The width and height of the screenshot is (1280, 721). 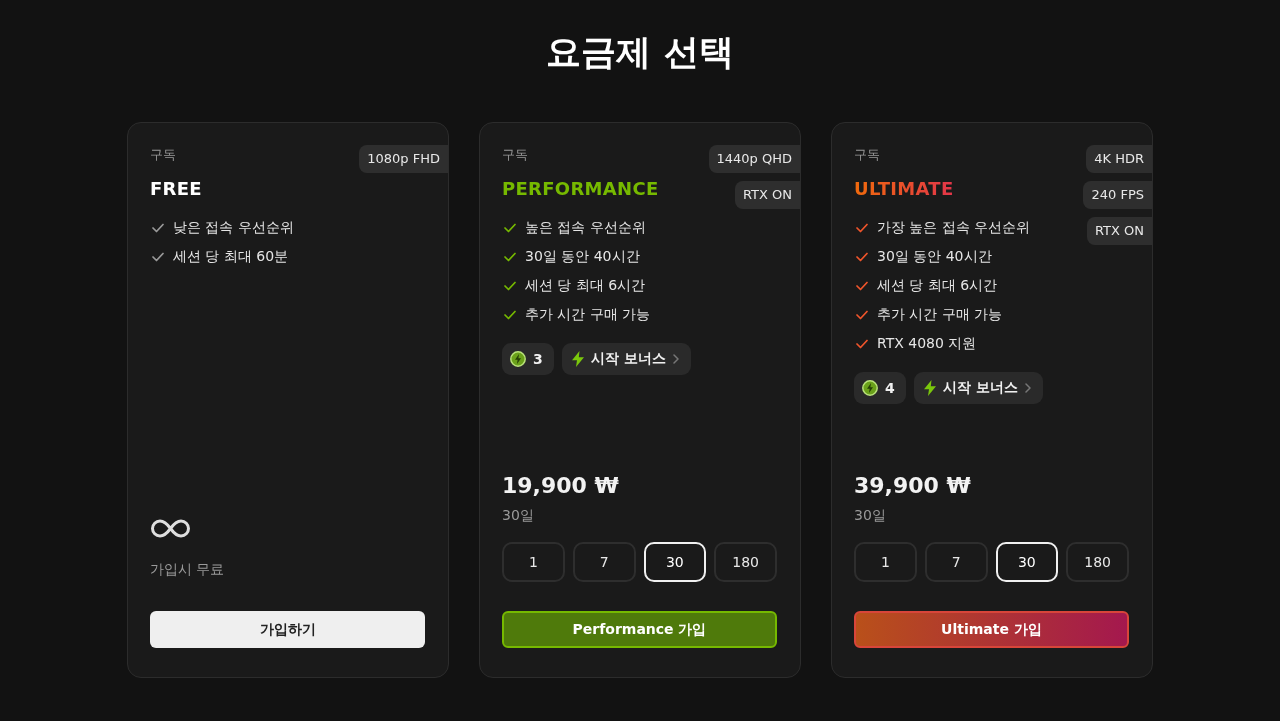 What do you see at coordinates (754, 159) in the screenshot?
I see `spec-badge: 1440p QHD` at bounding box center [754, 159].